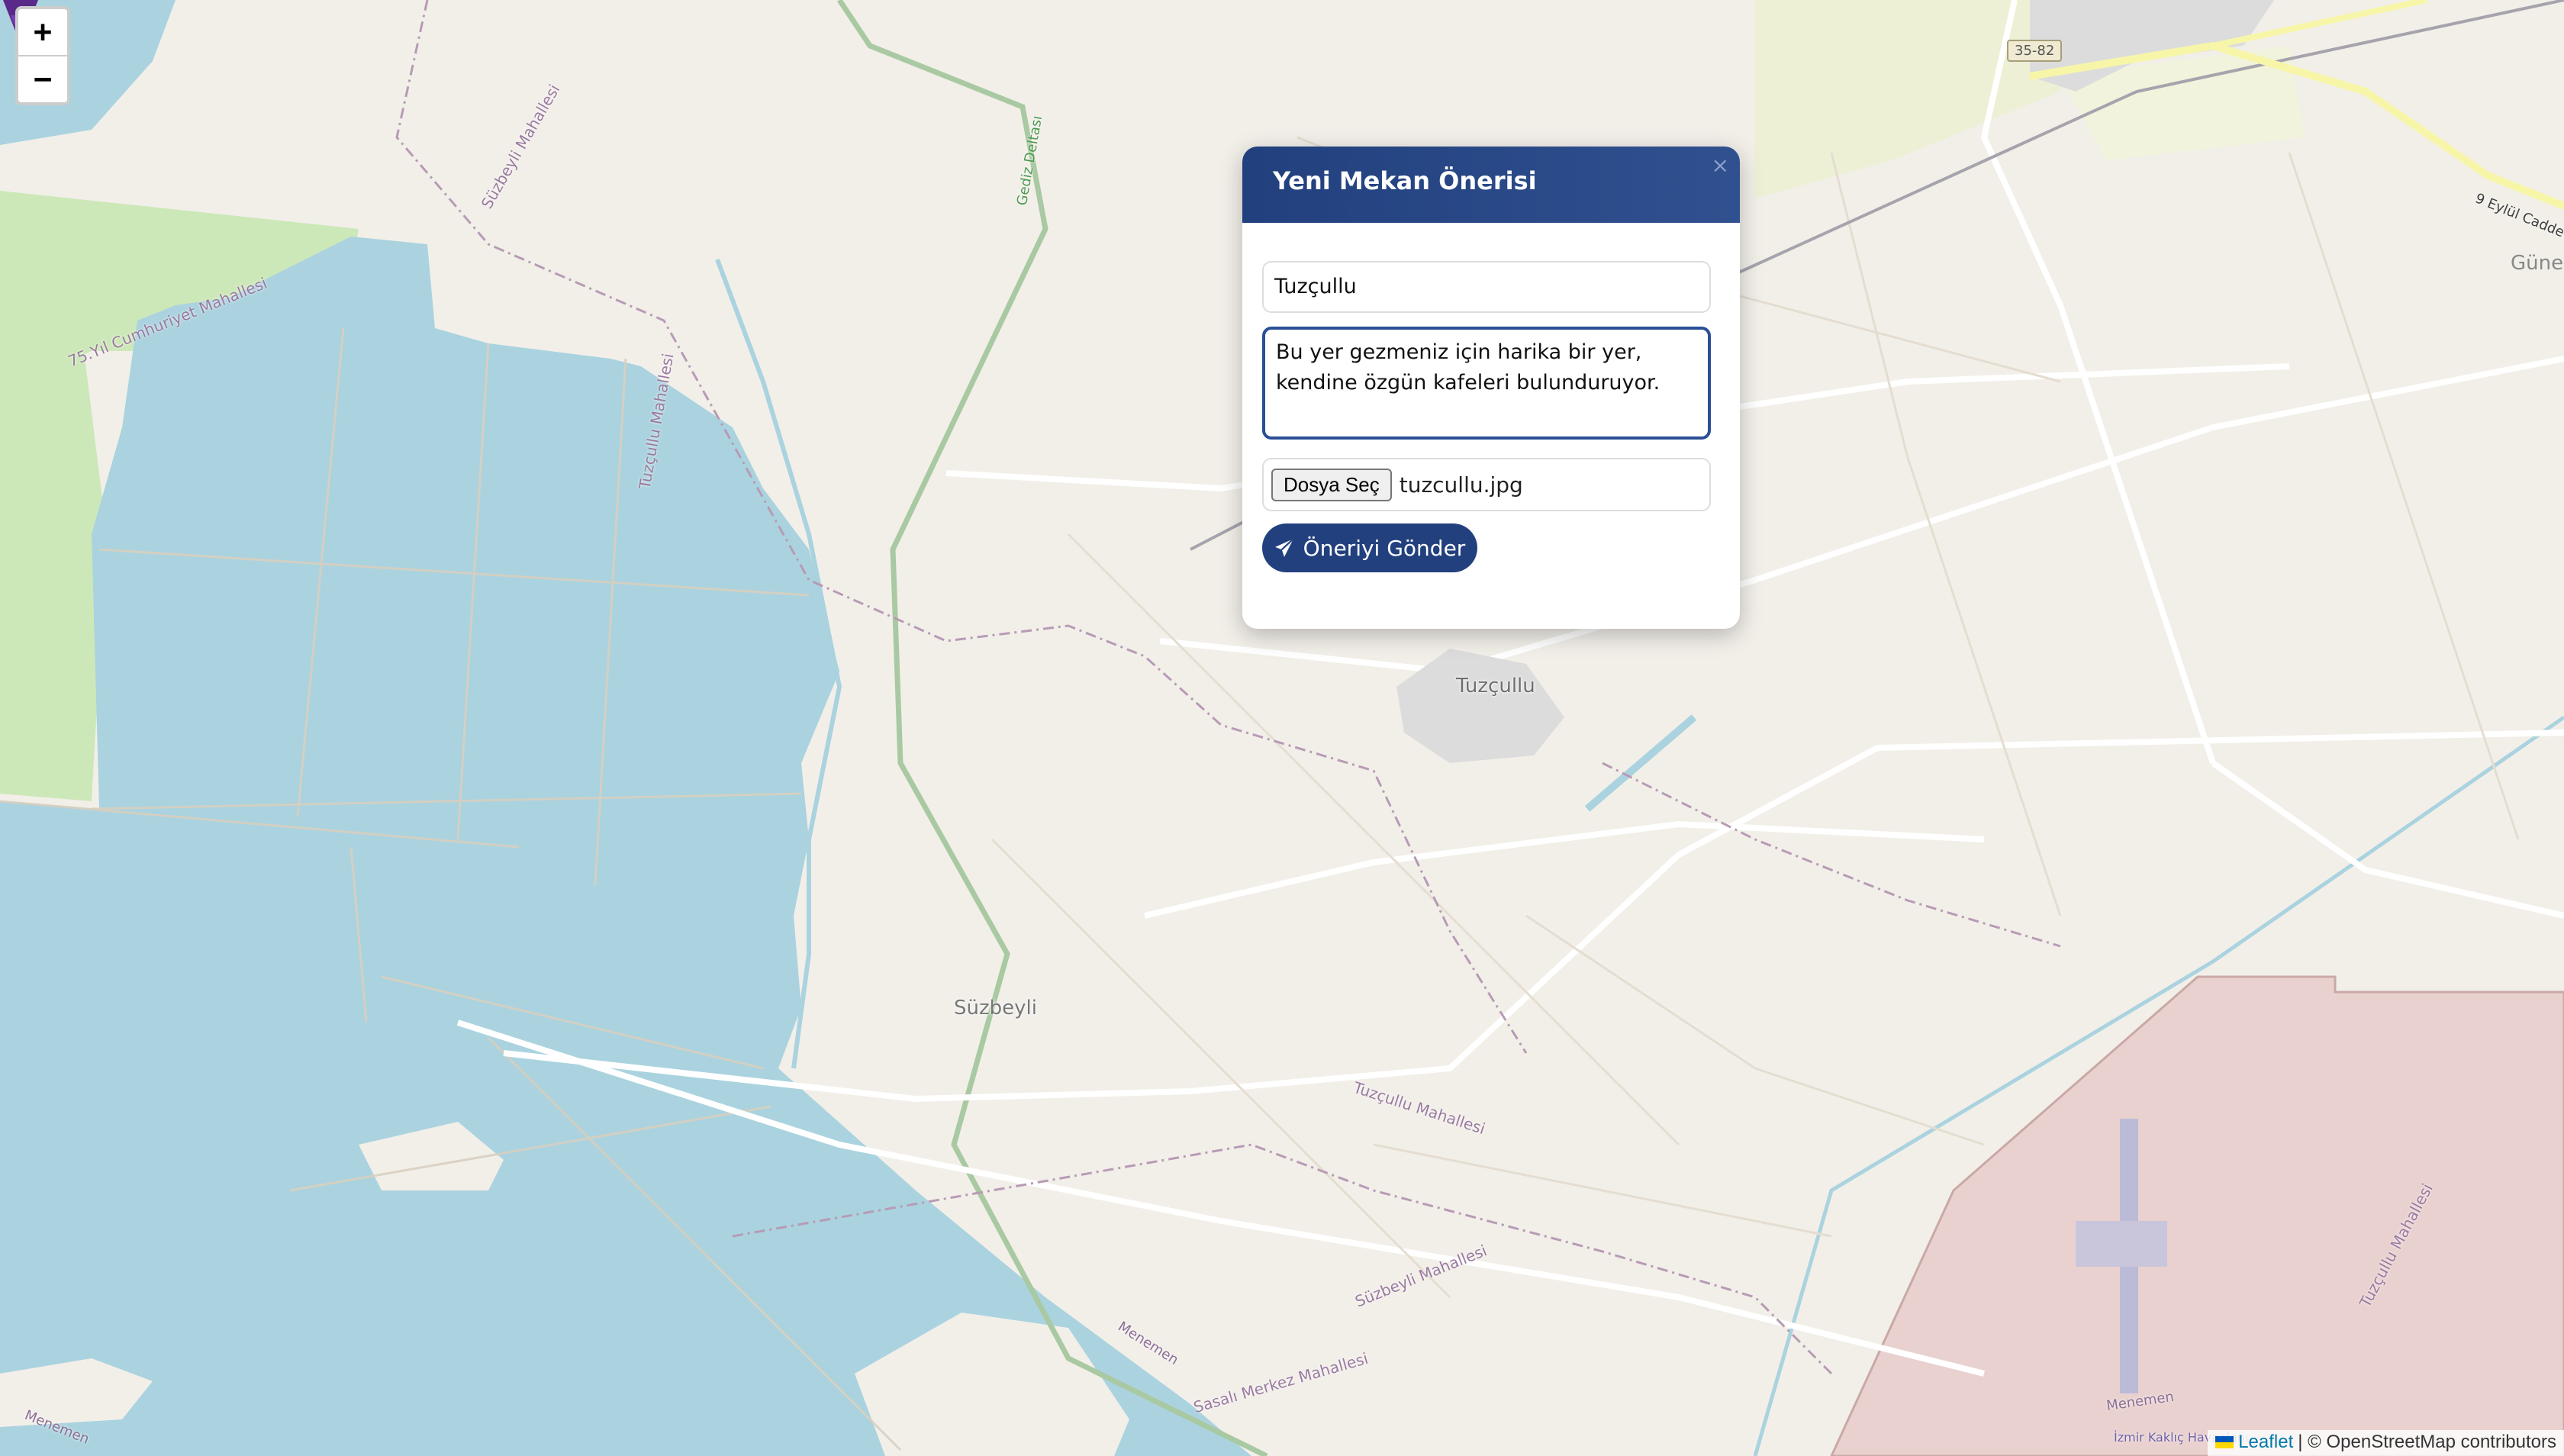 The height and width of the screenshot is (1456, 2564). I want to click on choose-file-button: Dosya Seç, so click(1331, 484).